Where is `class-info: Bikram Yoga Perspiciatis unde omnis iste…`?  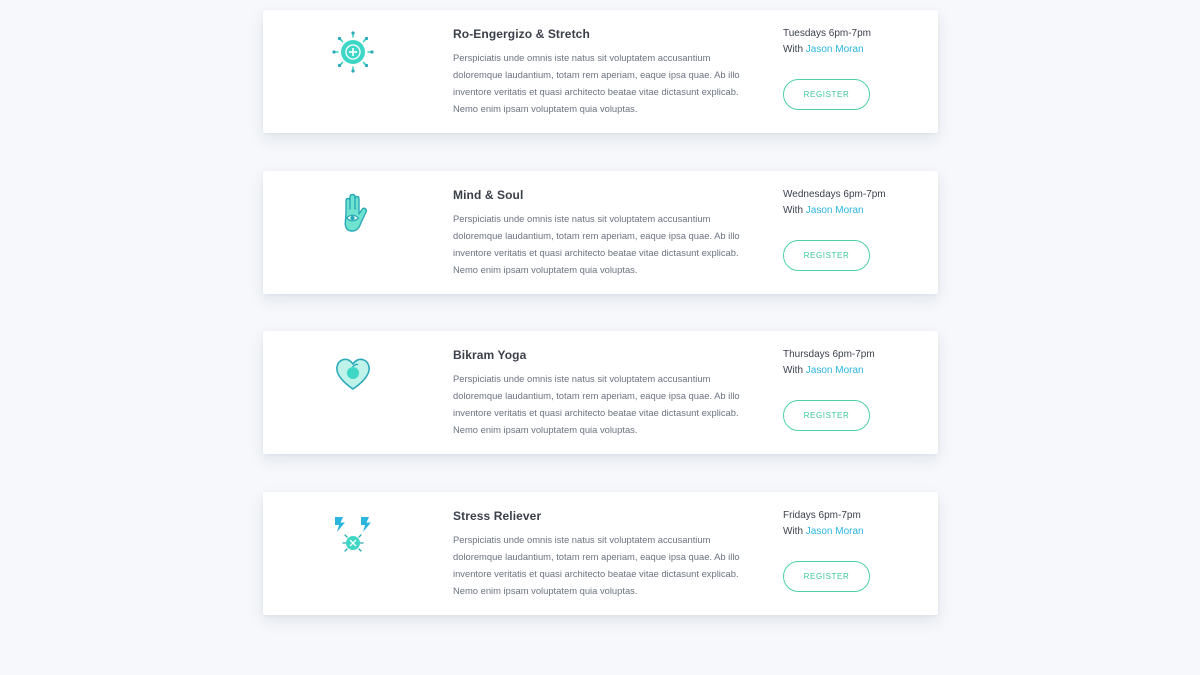
class-info: Bikram Yoga Perspiciatis unde omnis iste… is located at coordinates (603, 393).